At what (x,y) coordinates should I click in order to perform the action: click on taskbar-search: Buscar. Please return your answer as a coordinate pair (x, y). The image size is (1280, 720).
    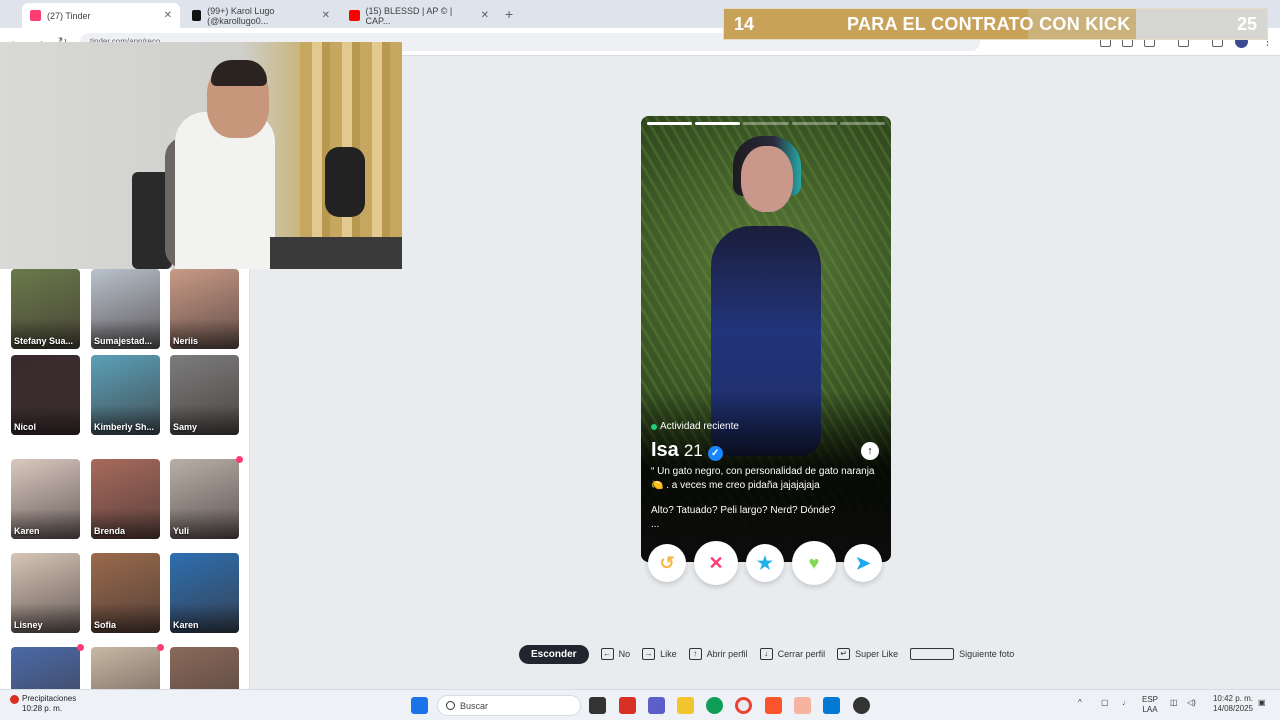
    Looking at the image, I should click on (509, 705).